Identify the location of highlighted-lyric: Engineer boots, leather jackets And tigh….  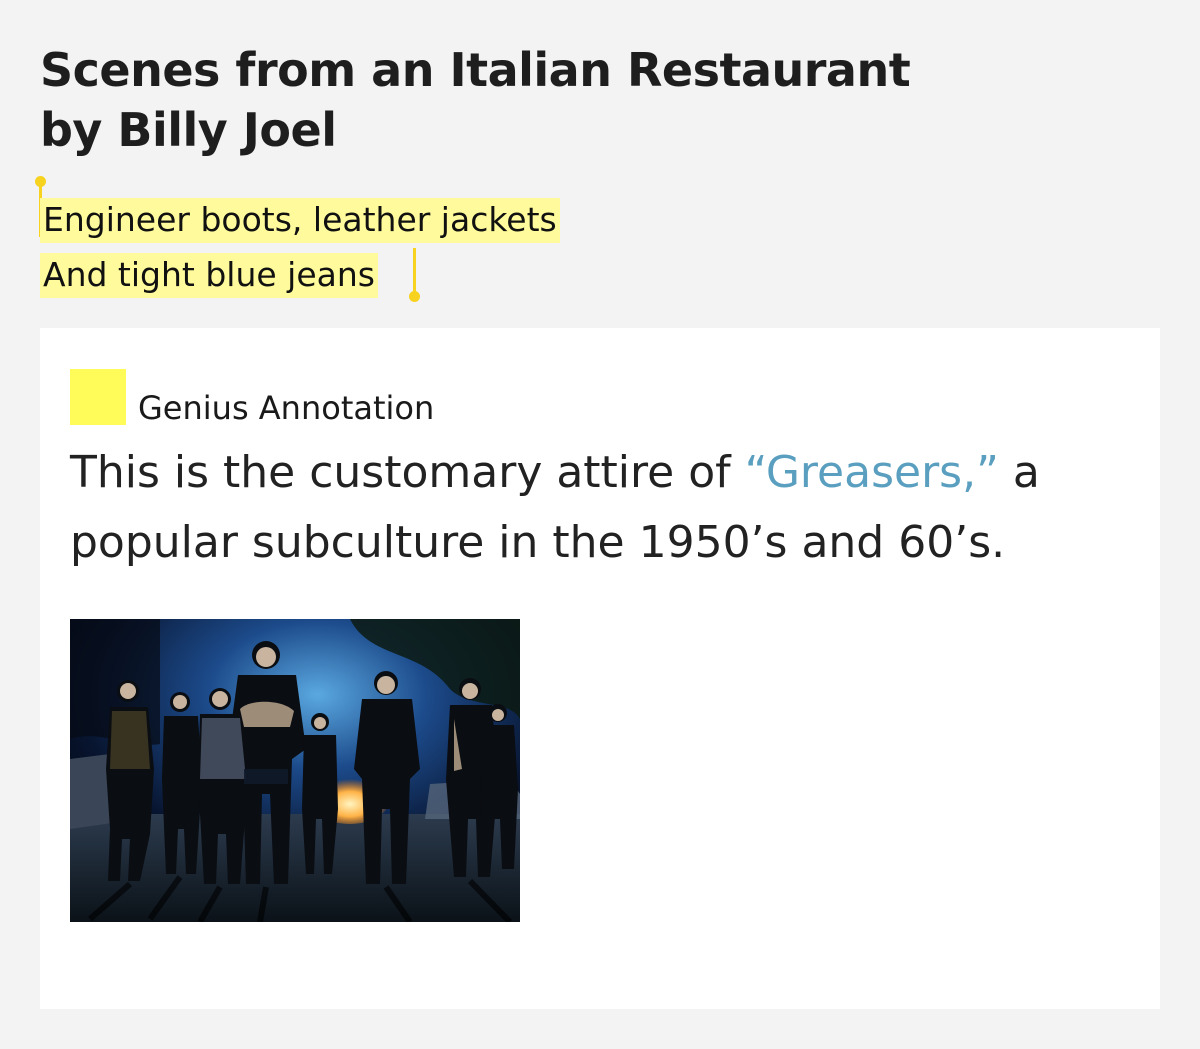
(300, 247).